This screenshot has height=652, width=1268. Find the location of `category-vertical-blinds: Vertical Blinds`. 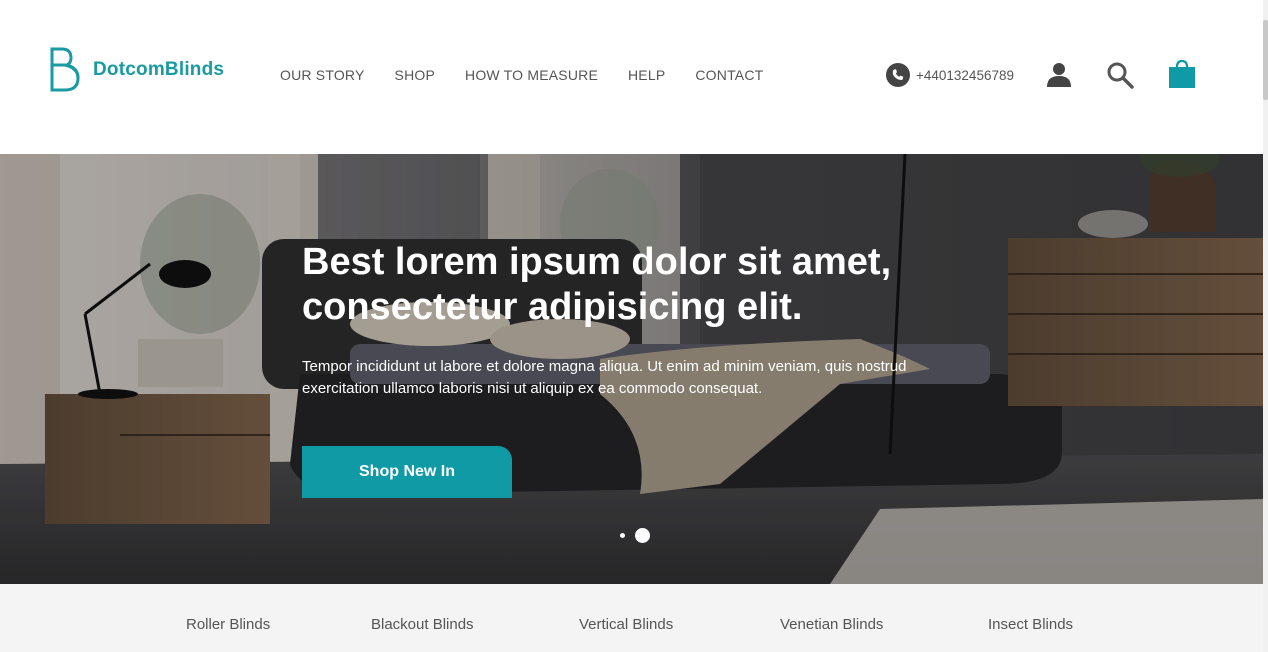

category-vertical-blinds: Vertical Blinds is located at coordinates (626, 624).